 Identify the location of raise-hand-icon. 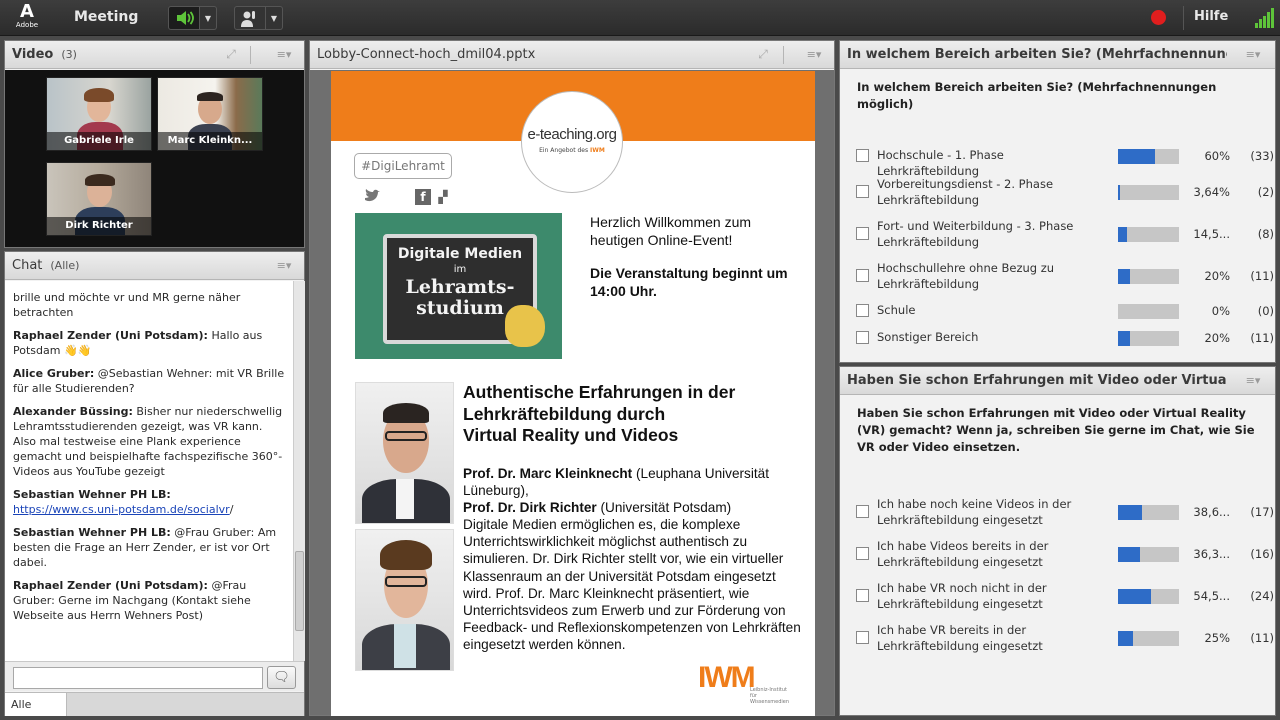
(248, 19).